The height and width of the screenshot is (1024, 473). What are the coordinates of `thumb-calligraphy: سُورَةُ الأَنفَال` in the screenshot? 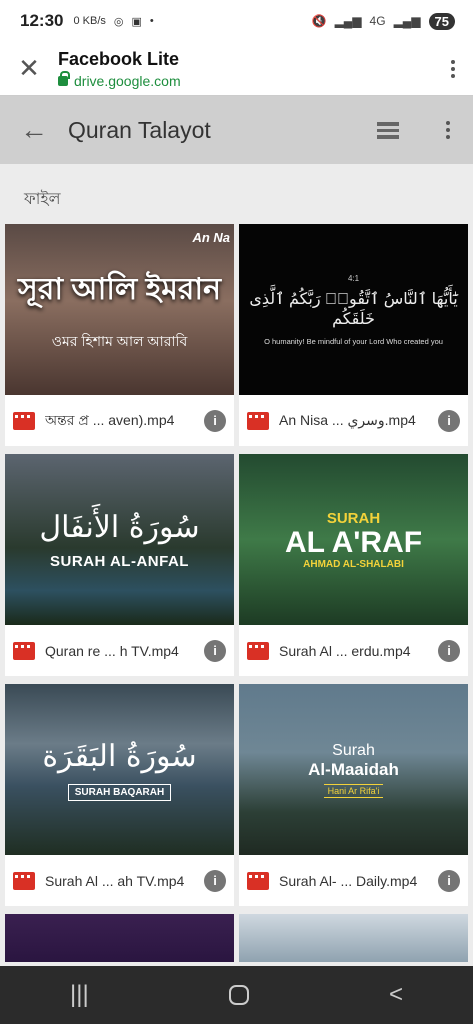 It's located at (119, 527).